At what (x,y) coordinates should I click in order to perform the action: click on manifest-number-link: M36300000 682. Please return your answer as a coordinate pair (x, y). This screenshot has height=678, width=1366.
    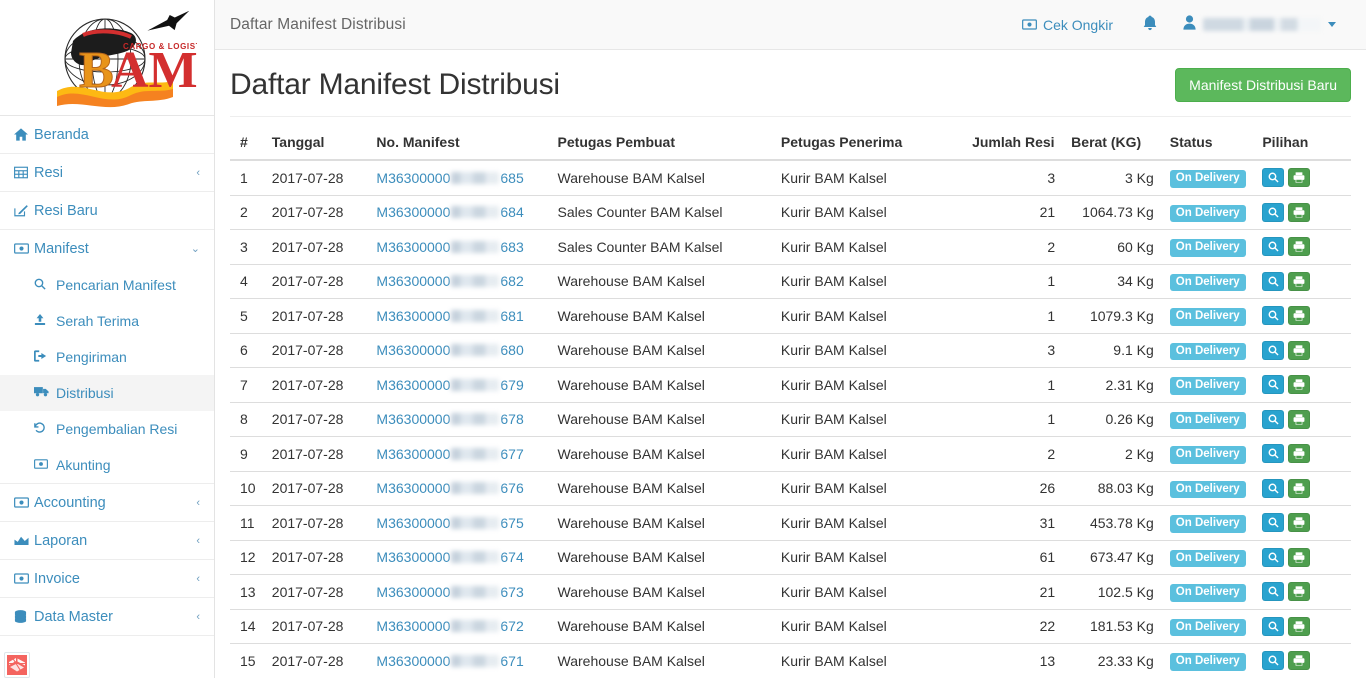
    Looking at the image, I should click on (449, 281).